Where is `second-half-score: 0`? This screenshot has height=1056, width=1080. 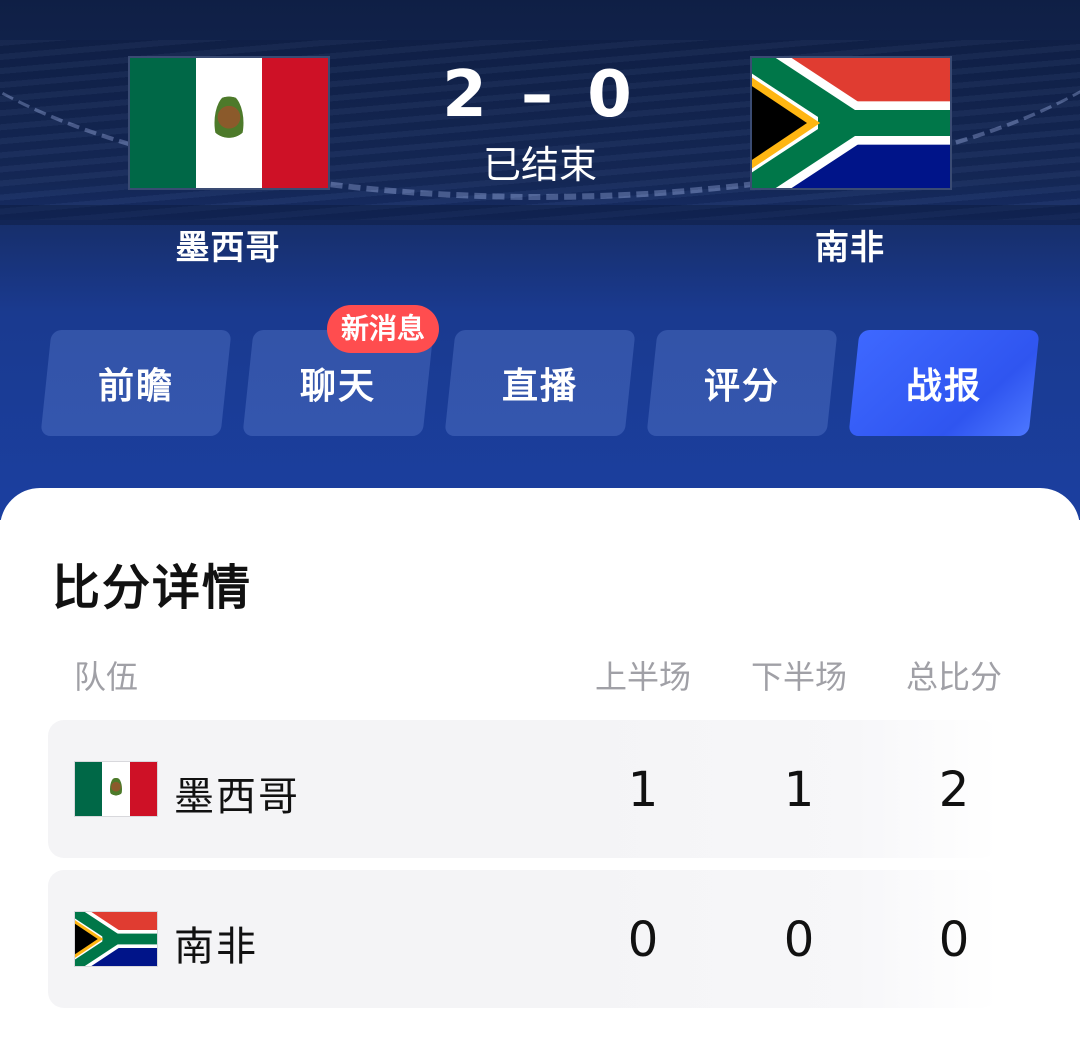
second-half-score: 0 is located at coordinates (799, 940).